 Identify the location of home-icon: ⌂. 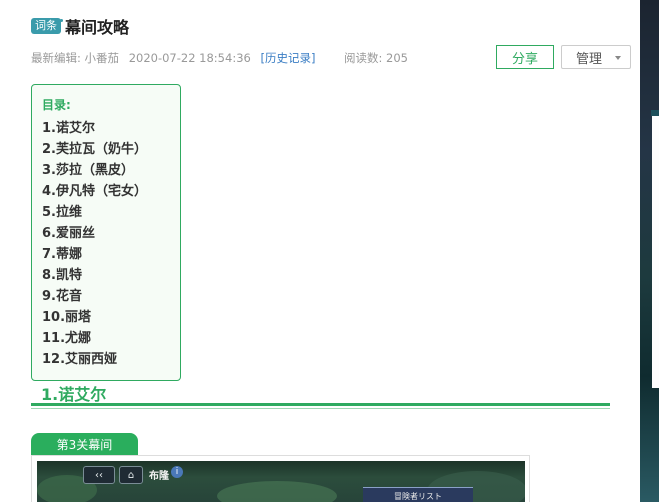
(131, 475).